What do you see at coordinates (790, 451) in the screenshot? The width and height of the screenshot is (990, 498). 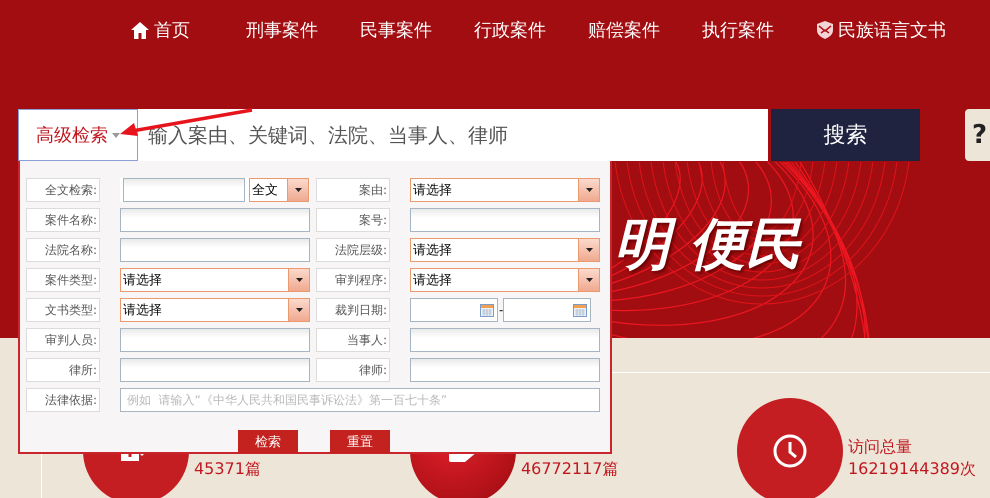 I see `clock-icon` at bounding box center [790, 451].